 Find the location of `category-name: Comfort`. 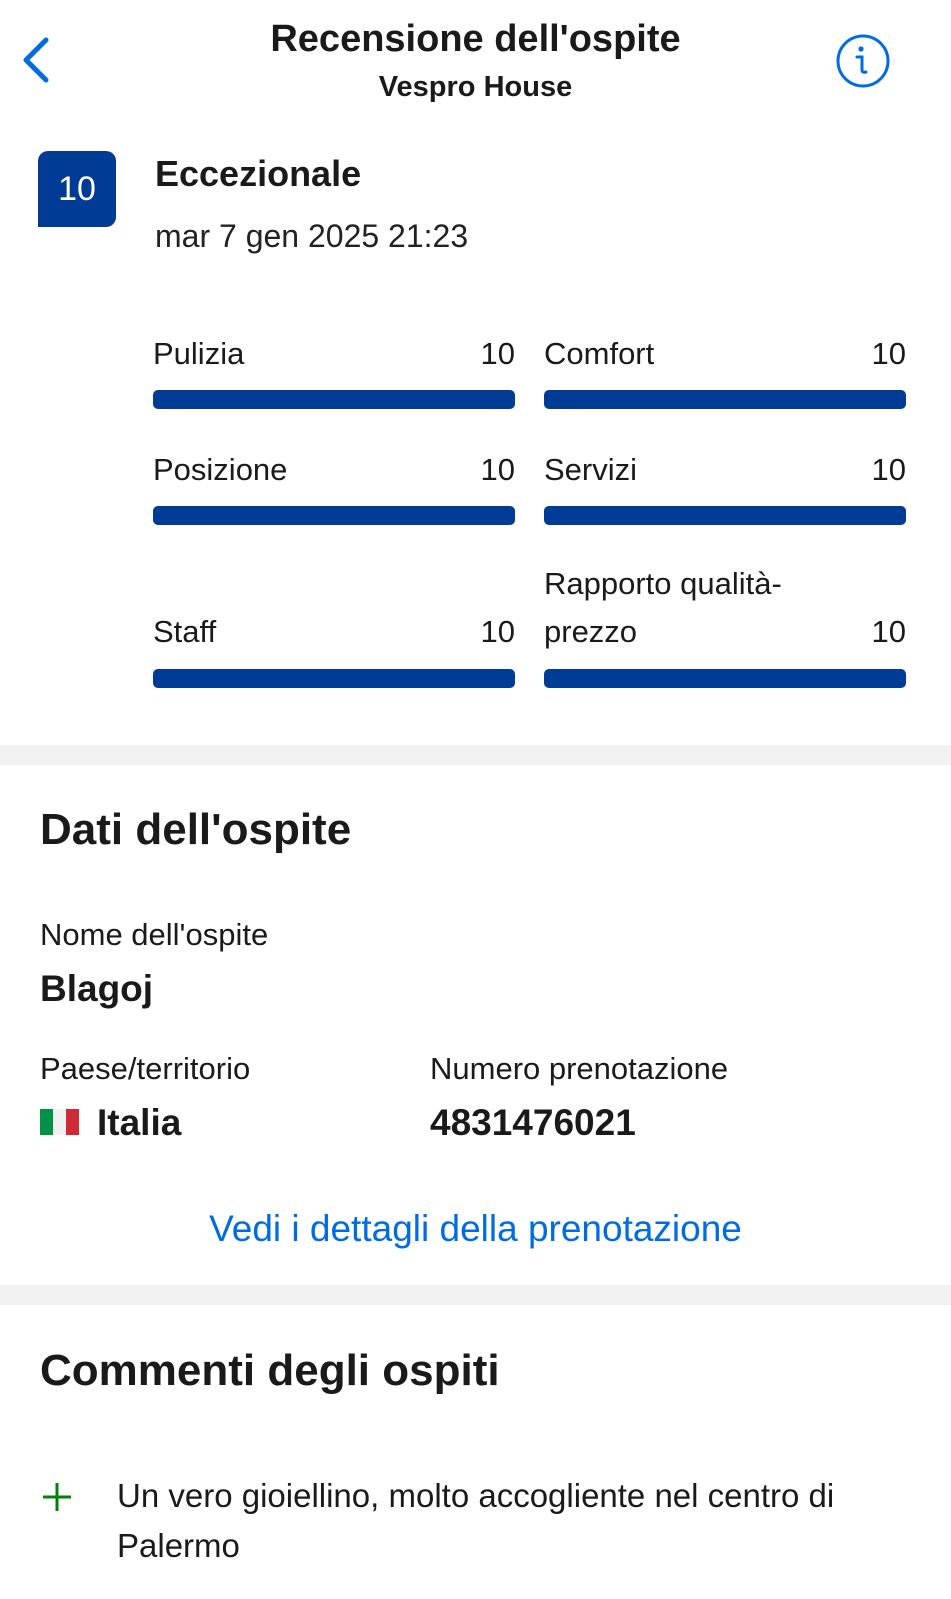

category-name: Comfort is located at coordinates (599, 353).